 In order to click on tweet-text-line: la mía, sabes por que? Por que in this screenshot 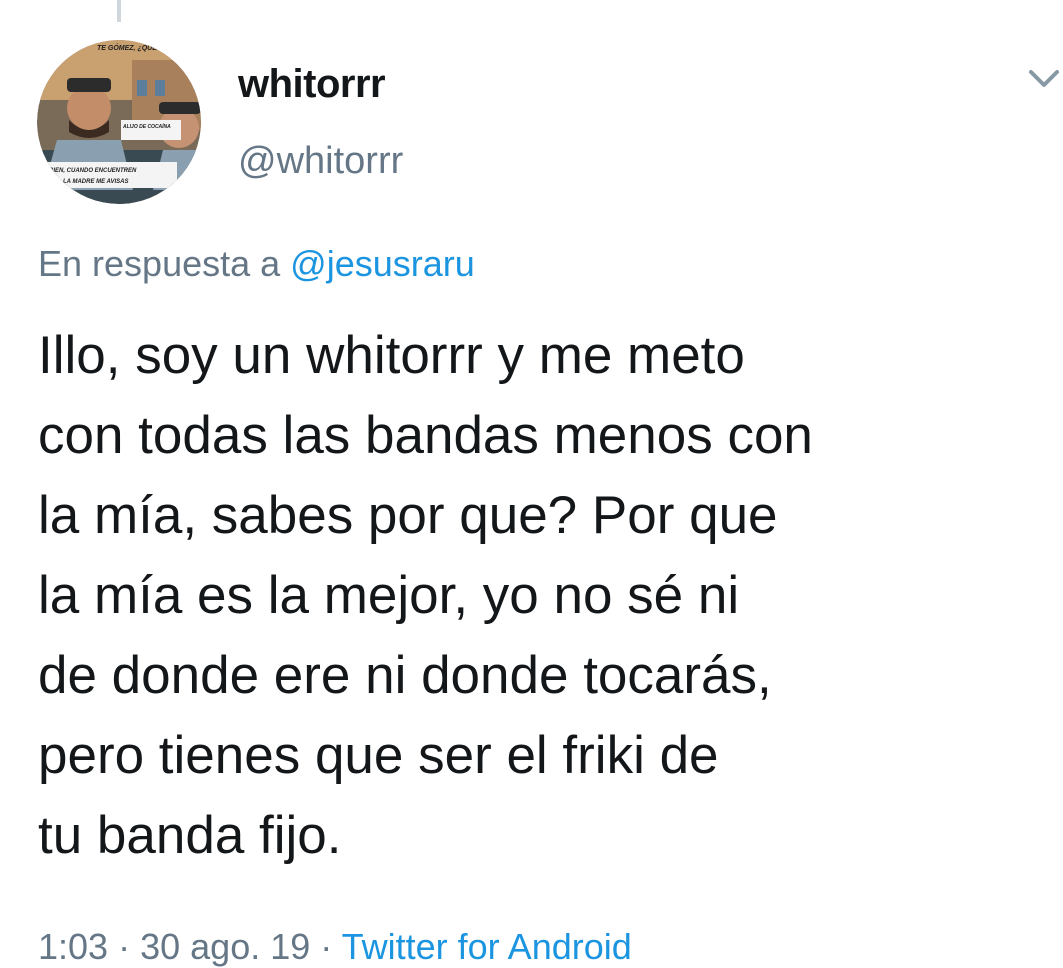, I will do `click(408, 515)`.